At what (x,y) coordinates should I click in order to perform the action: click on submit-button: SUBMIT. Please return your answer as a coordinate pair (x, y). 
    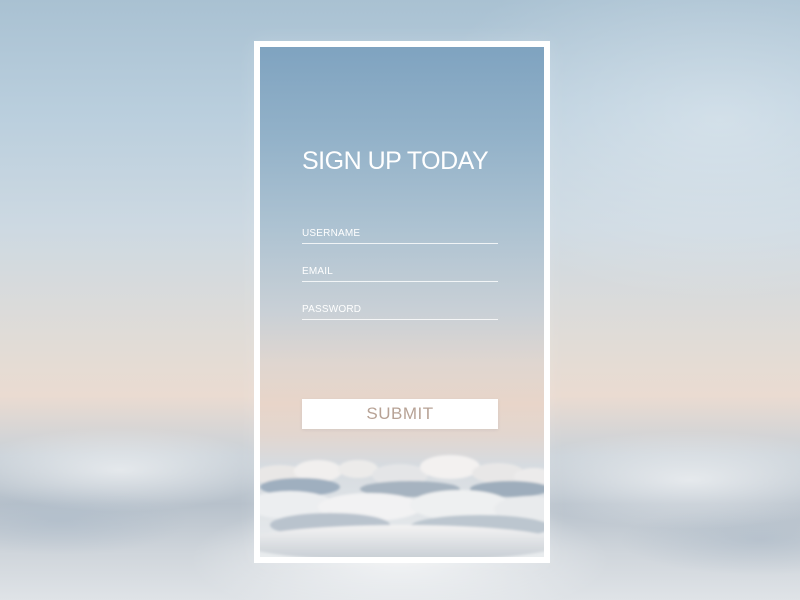
    Looking at the image, I should click on (400, 414).